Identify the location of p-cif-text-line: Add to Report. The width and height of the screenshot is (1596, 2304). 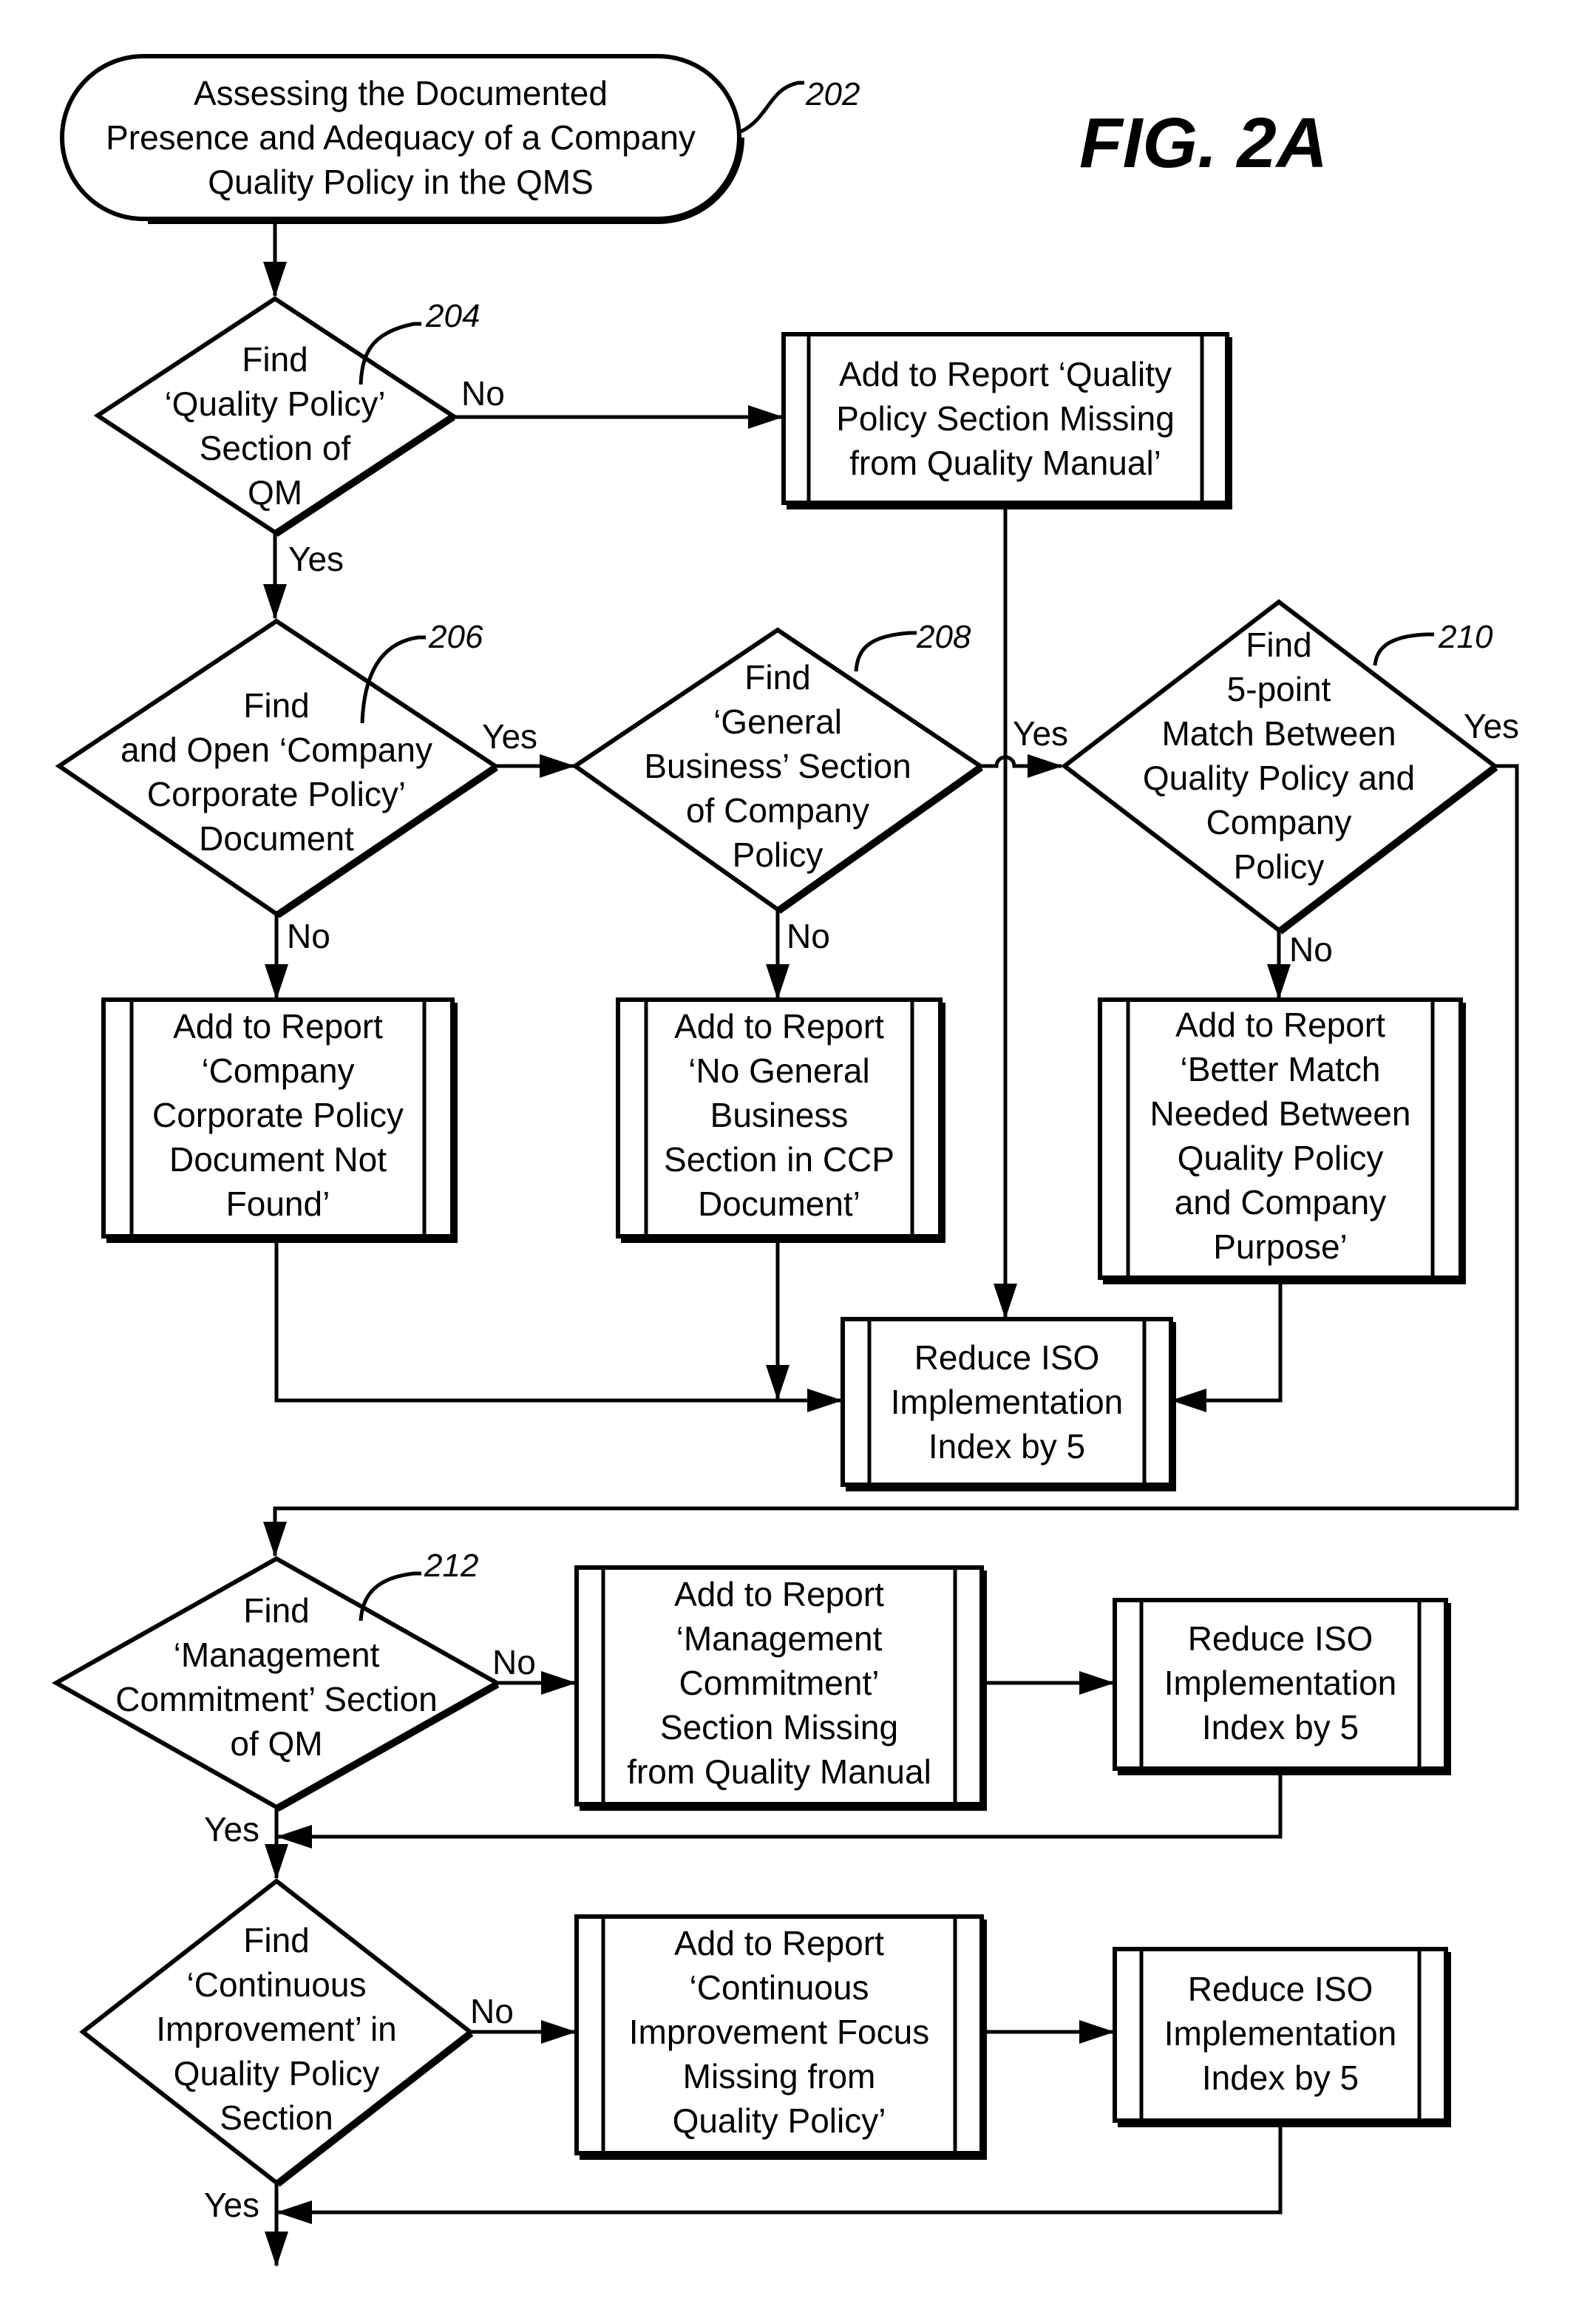
(779, 1943).